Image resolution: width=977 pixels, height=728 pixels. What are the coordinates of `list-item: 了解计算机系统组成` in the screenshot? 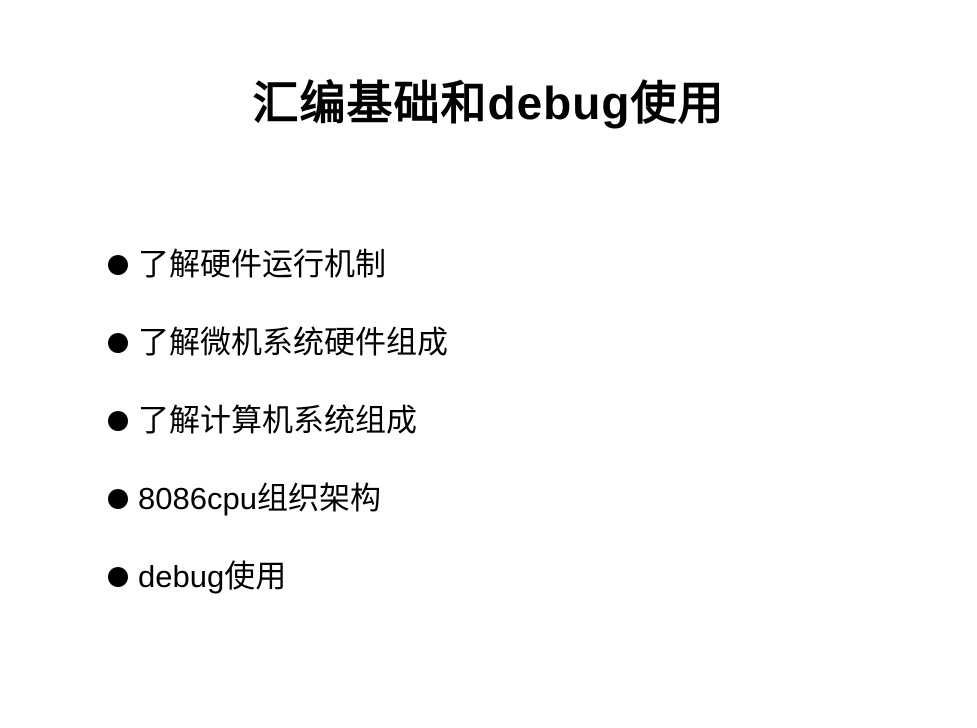 It's located at (278, 433).